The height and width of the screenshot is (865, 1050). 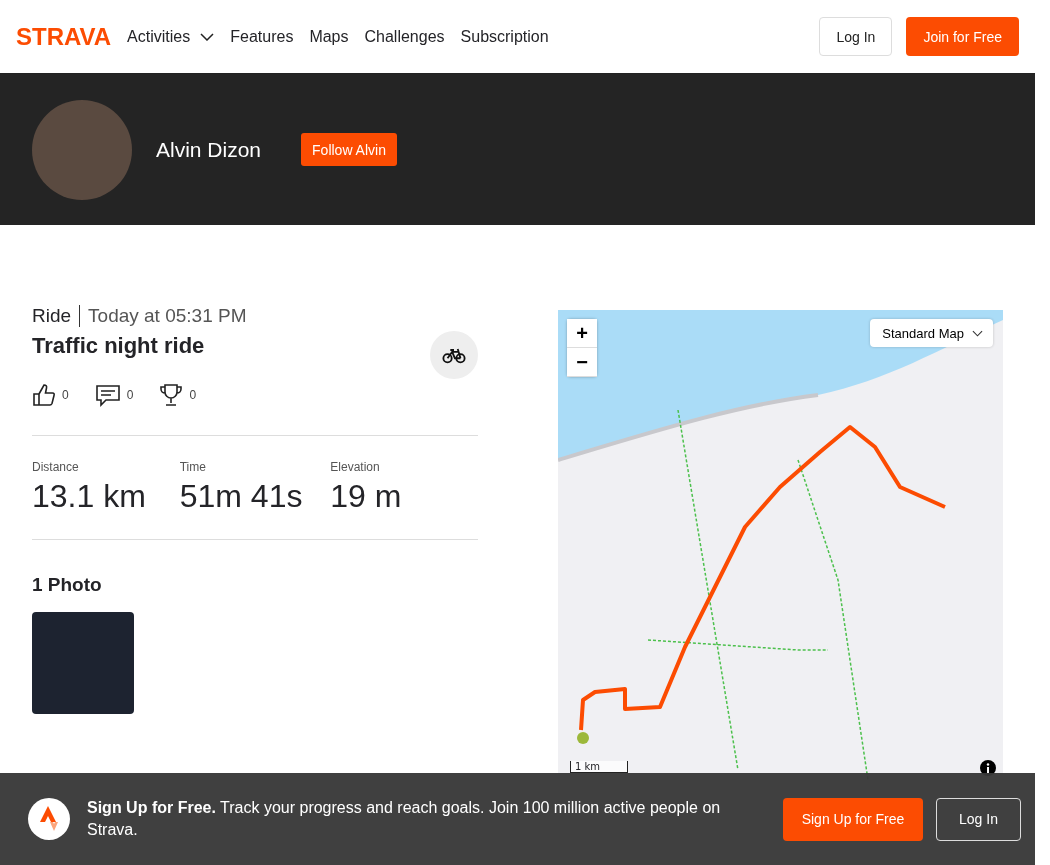 I want to click on achievements-button: 0, so click(x=178, y=395).